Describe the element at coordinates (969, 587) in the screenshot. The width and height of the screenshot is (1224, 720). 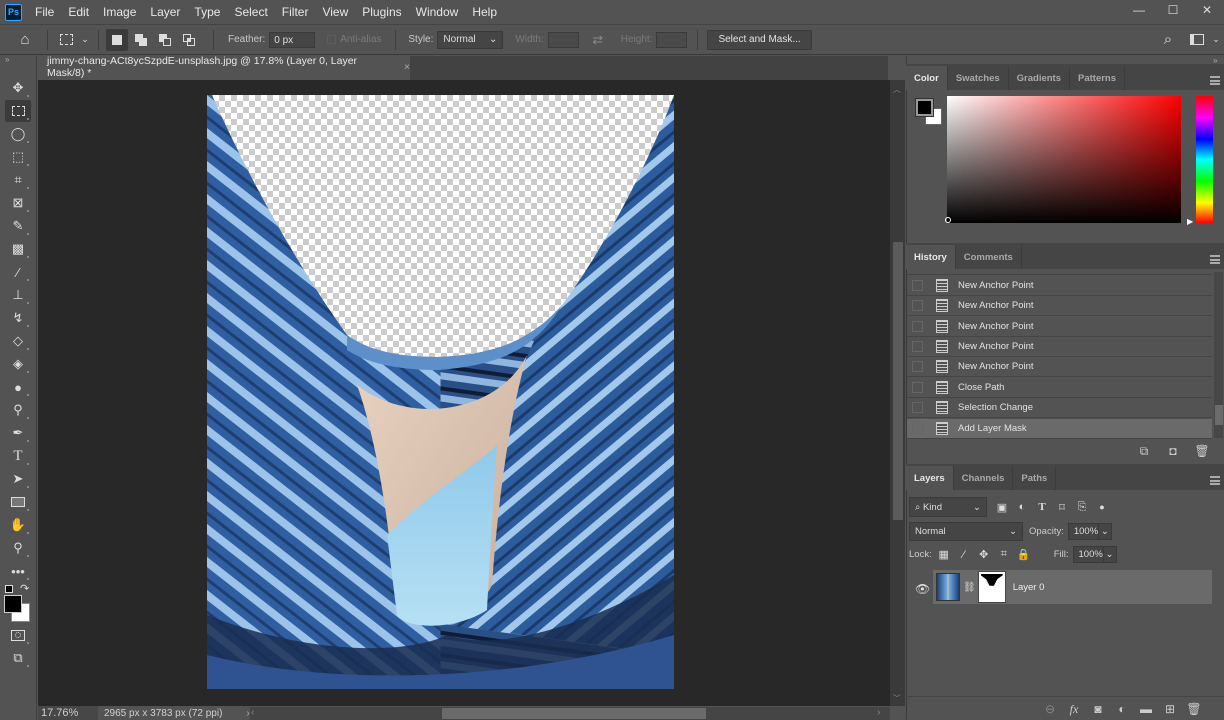
I see `link-mask-icon: ⛓` at that location.